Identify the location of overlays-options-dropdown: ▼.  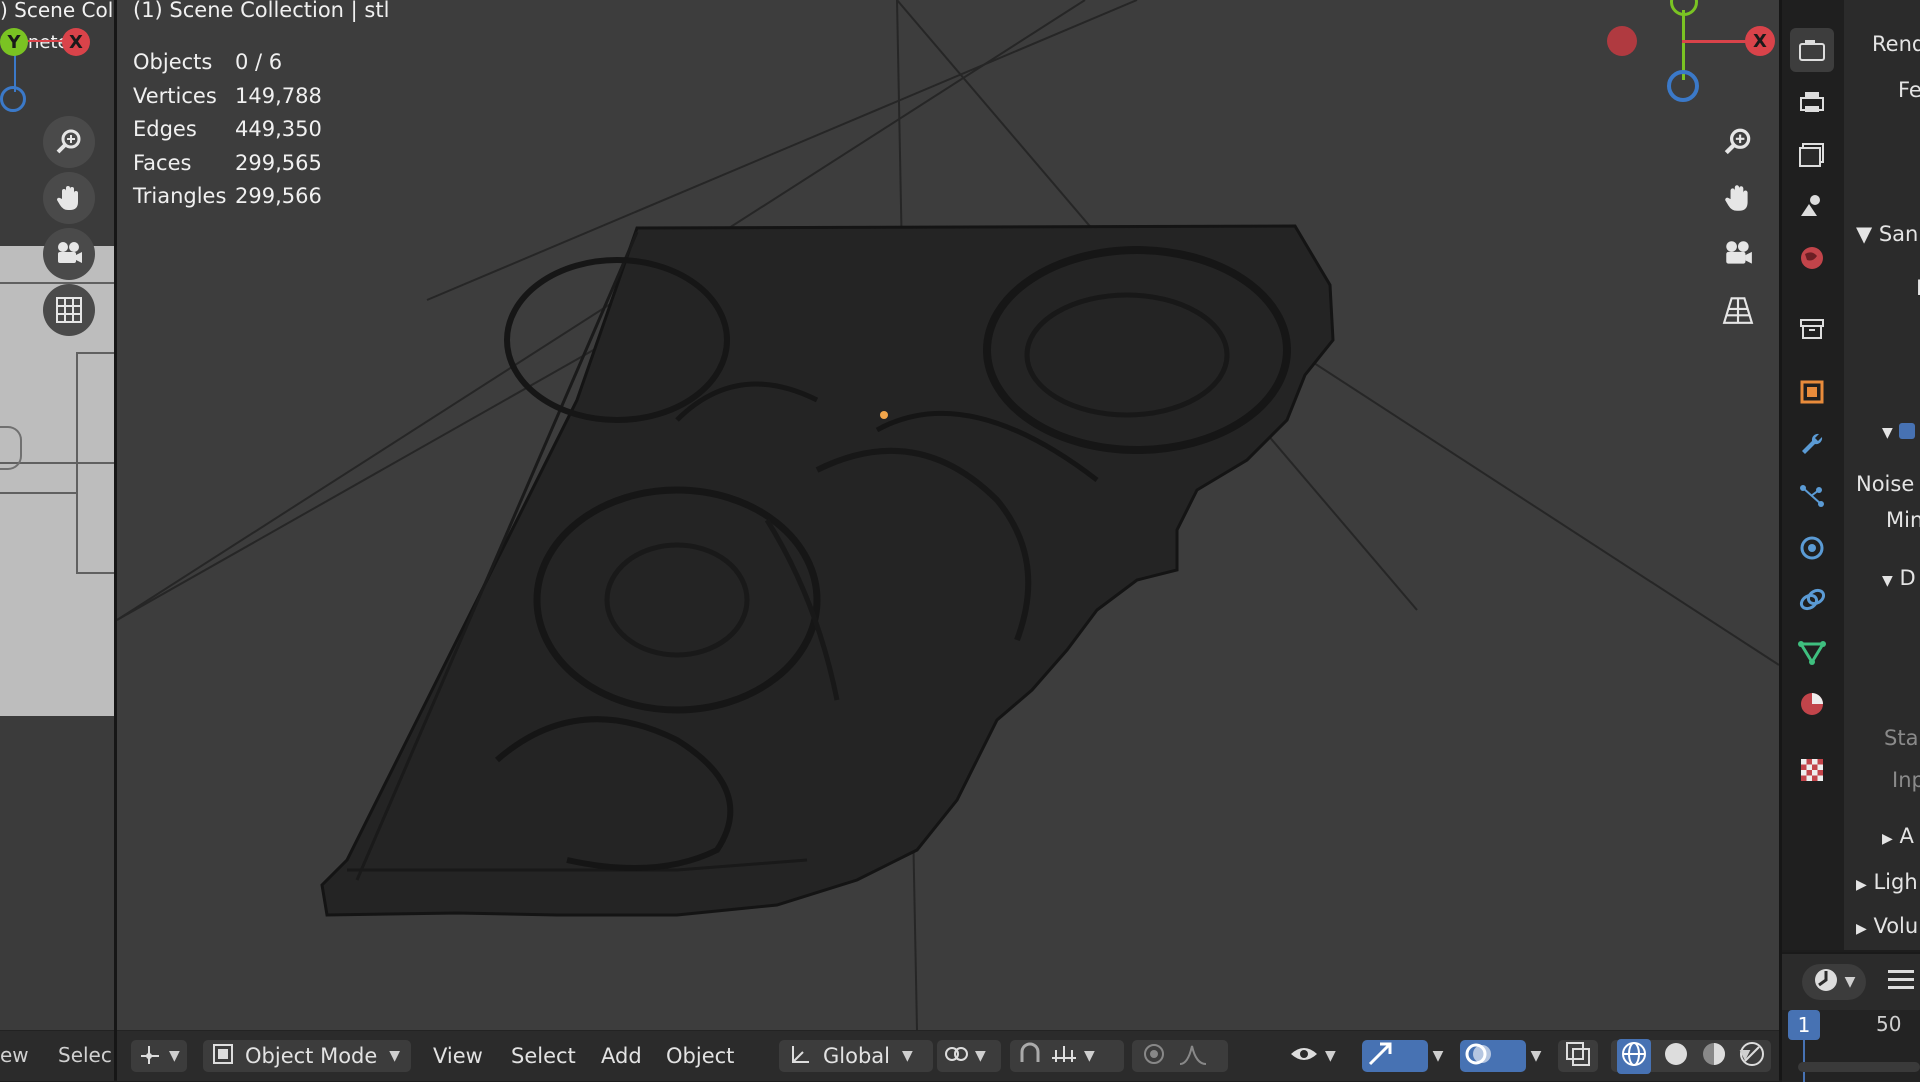
(1536, 1056).